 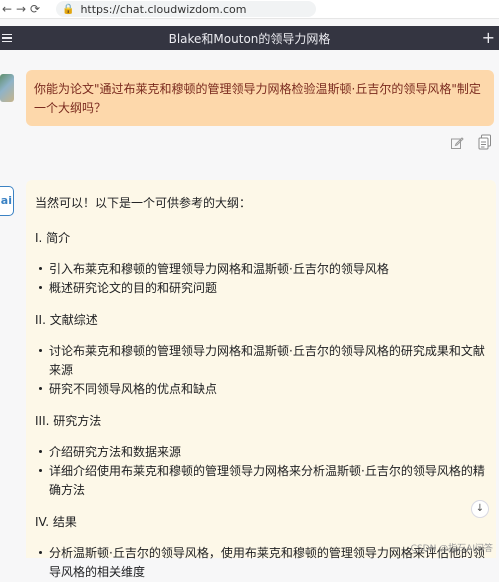 I want to click on new-chat-icon: +, so click(x=488, y=38).